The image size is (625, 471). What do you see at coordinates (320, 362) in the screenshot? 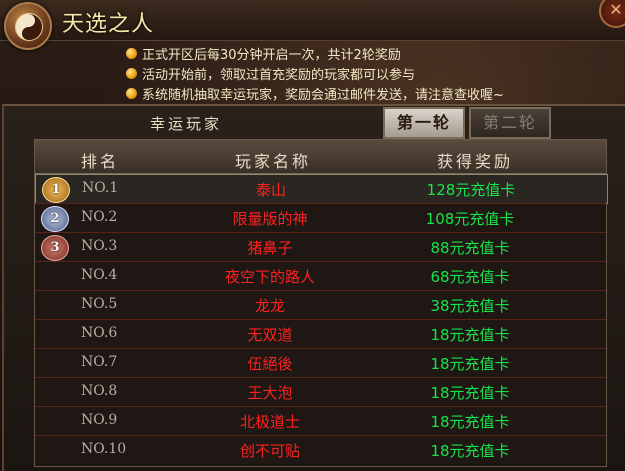
I see `table-row: NO.7 伍絕後 18元充值卡` at bounding box center [320, 362].